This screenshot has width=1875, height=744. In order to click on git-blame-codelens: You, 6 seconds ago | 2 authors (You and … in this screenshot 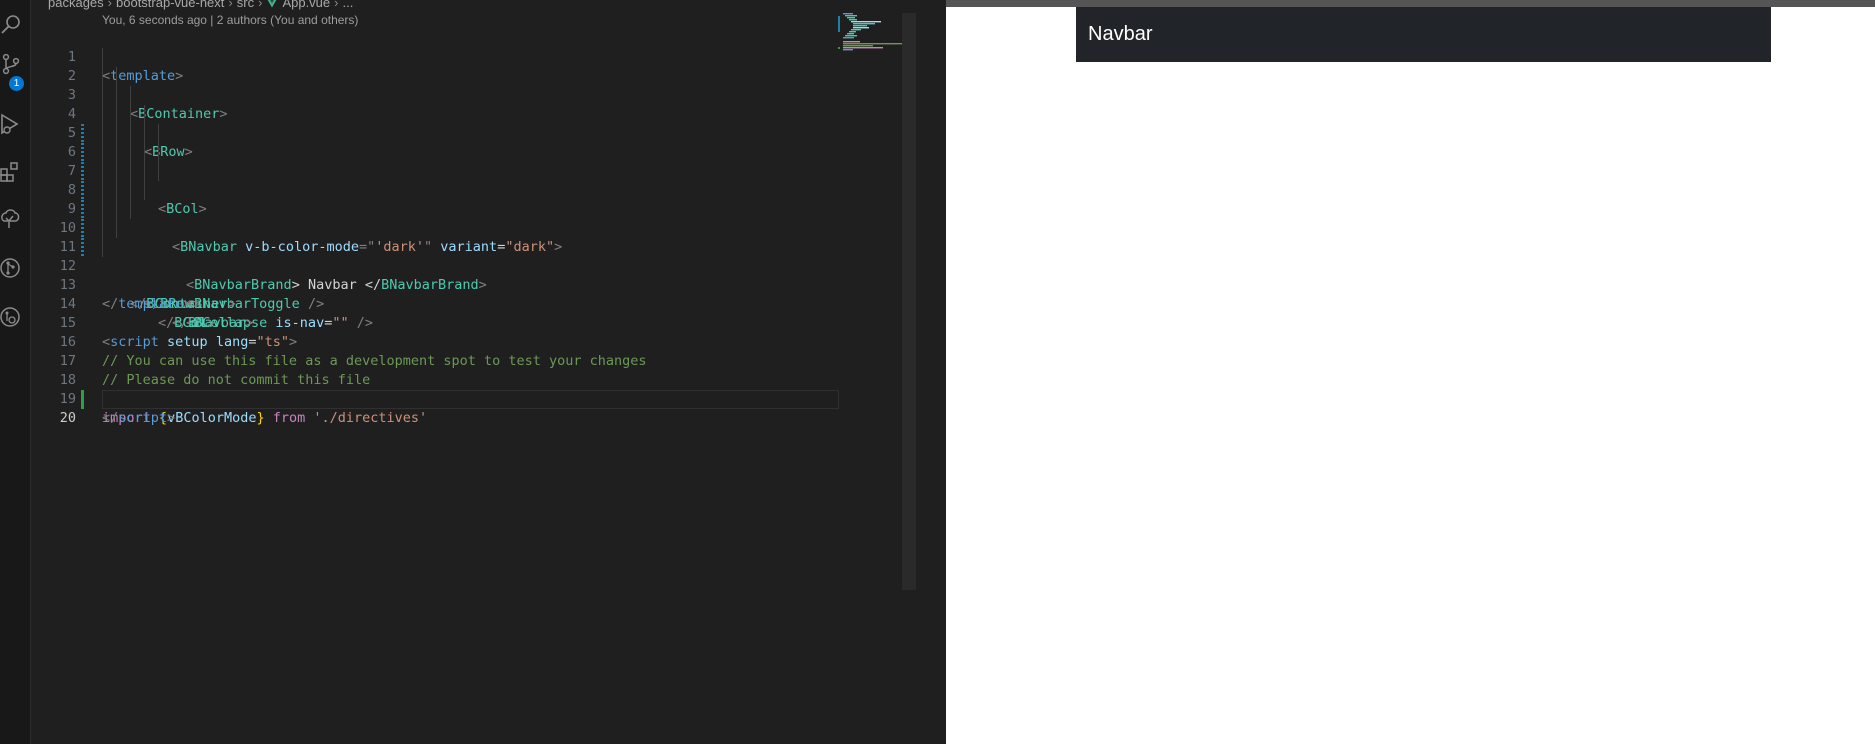, I will do `click(230, 20)`.